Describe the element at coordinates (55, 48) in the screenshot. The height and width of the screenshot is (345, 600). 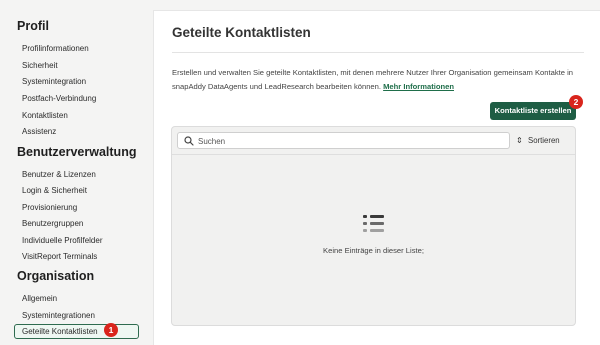
I see `sidebar-item-profilinformationen: Profilinformationen` at that location.